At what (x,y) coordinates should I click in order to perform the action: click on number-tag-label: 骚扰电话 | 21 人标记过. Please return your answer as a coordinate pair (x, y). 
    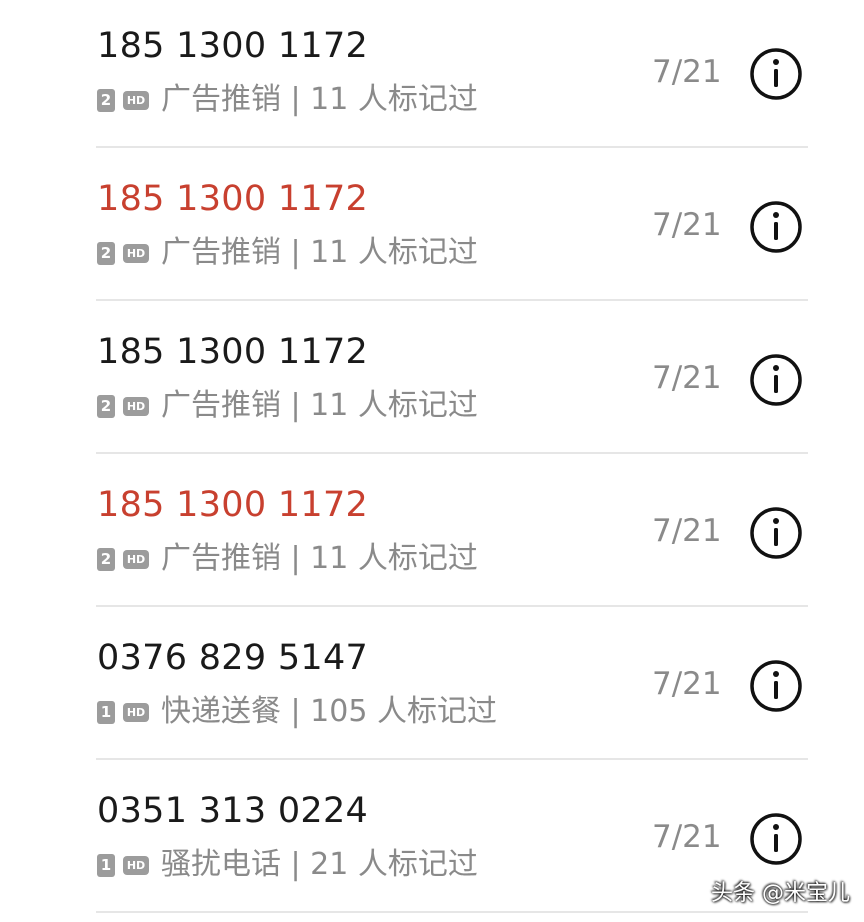
    Looking at the image, I should click on (319, 864).